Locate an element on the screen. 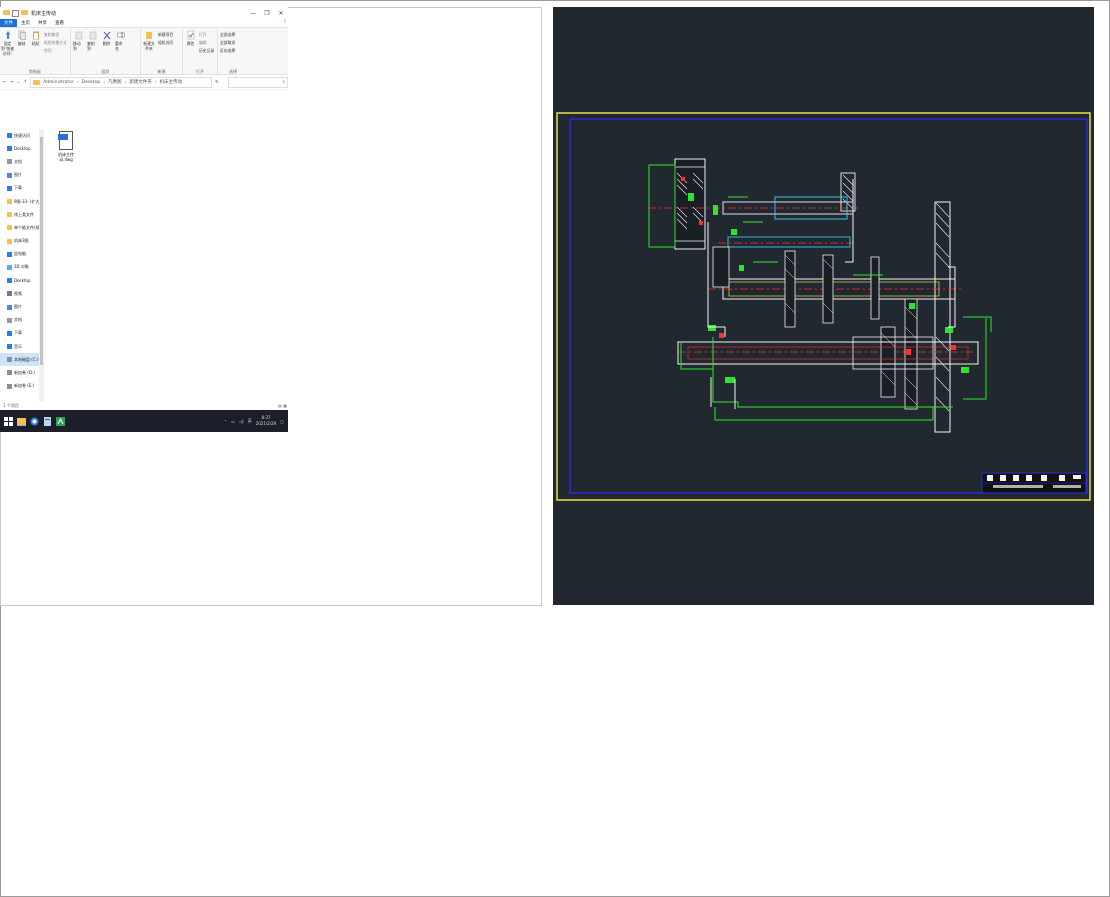 The height and width of the screenshot is (897, 1110). nav-item-label: 新加卷 (E:) is located at coordinates (24, 386).